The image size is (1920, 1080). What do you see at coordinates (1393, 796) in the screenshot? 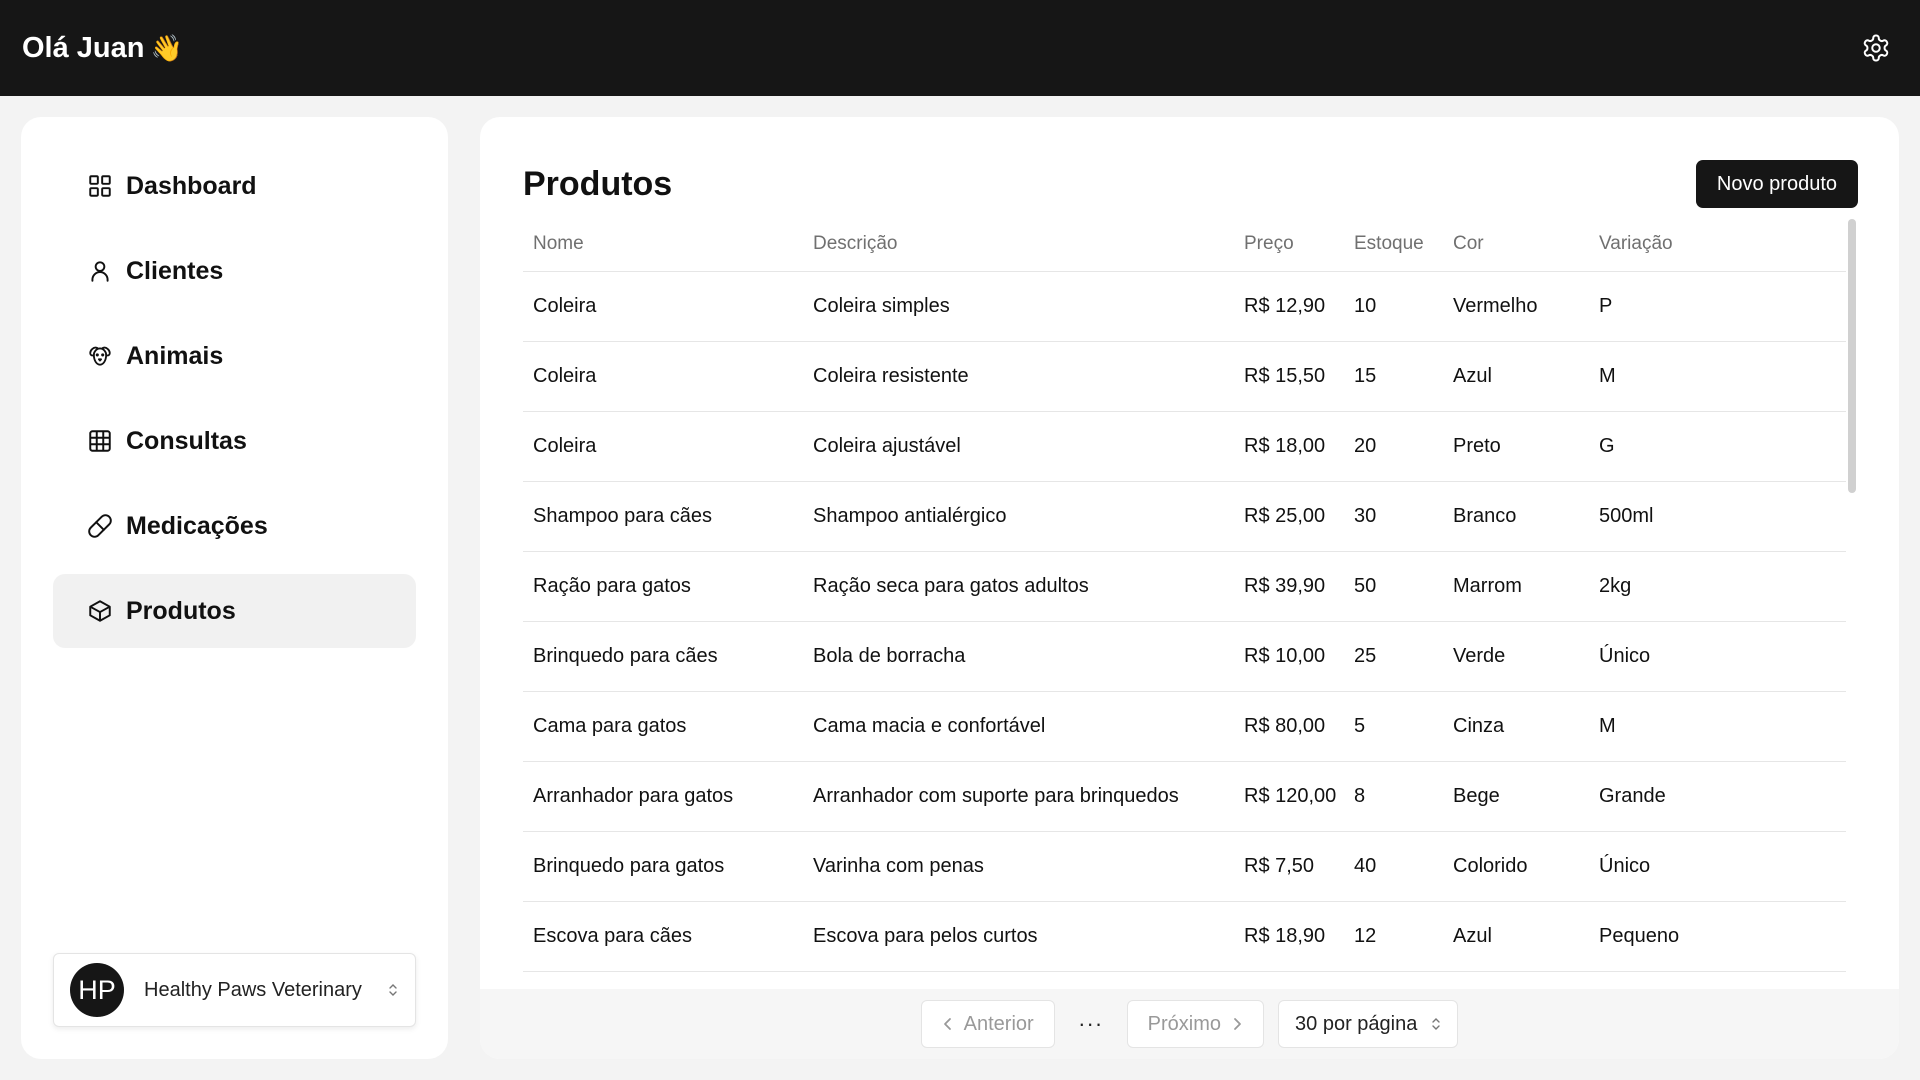
I see `cell-estoque: 8` at bounding box center [1393, 796].